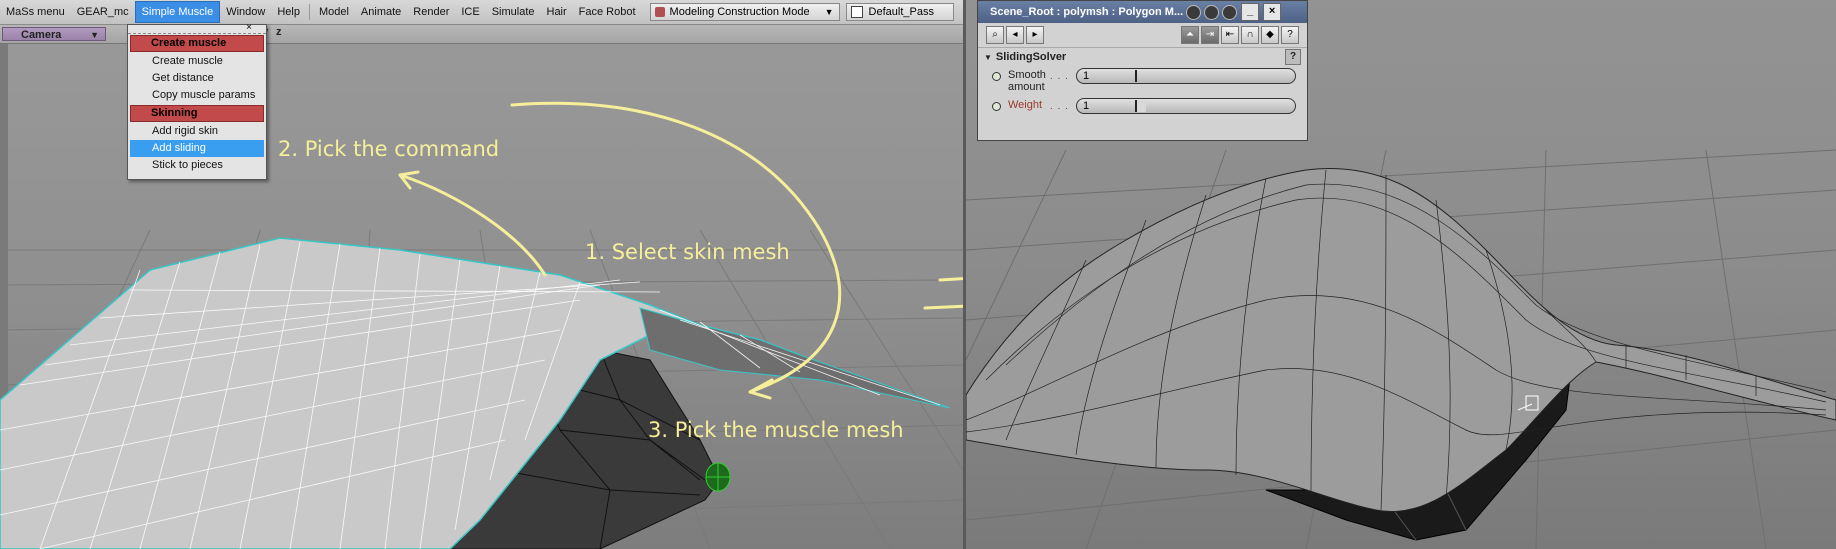 The height and width of the screenshot is (549, 1836). What do you see at coordinates (988, 57) in the screenshot?
I see `collapse-icon: ▼` at bounding box center [988, 57].